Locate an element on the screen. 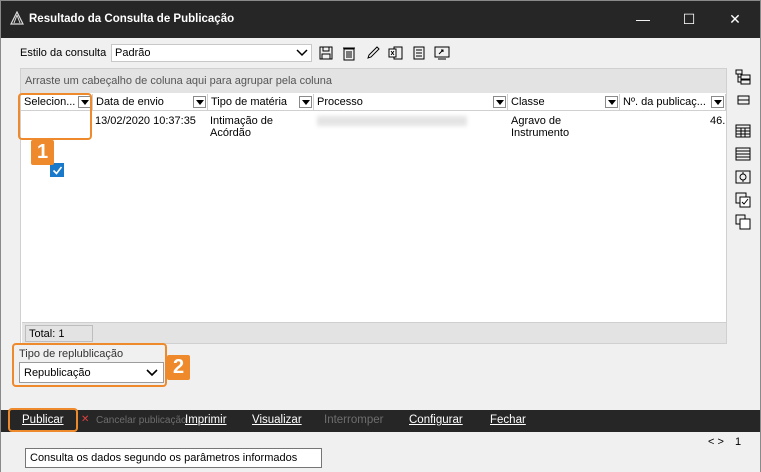 The width and height of the screenshot is (761, 472). export-icon is located at coordinates (396, 53).